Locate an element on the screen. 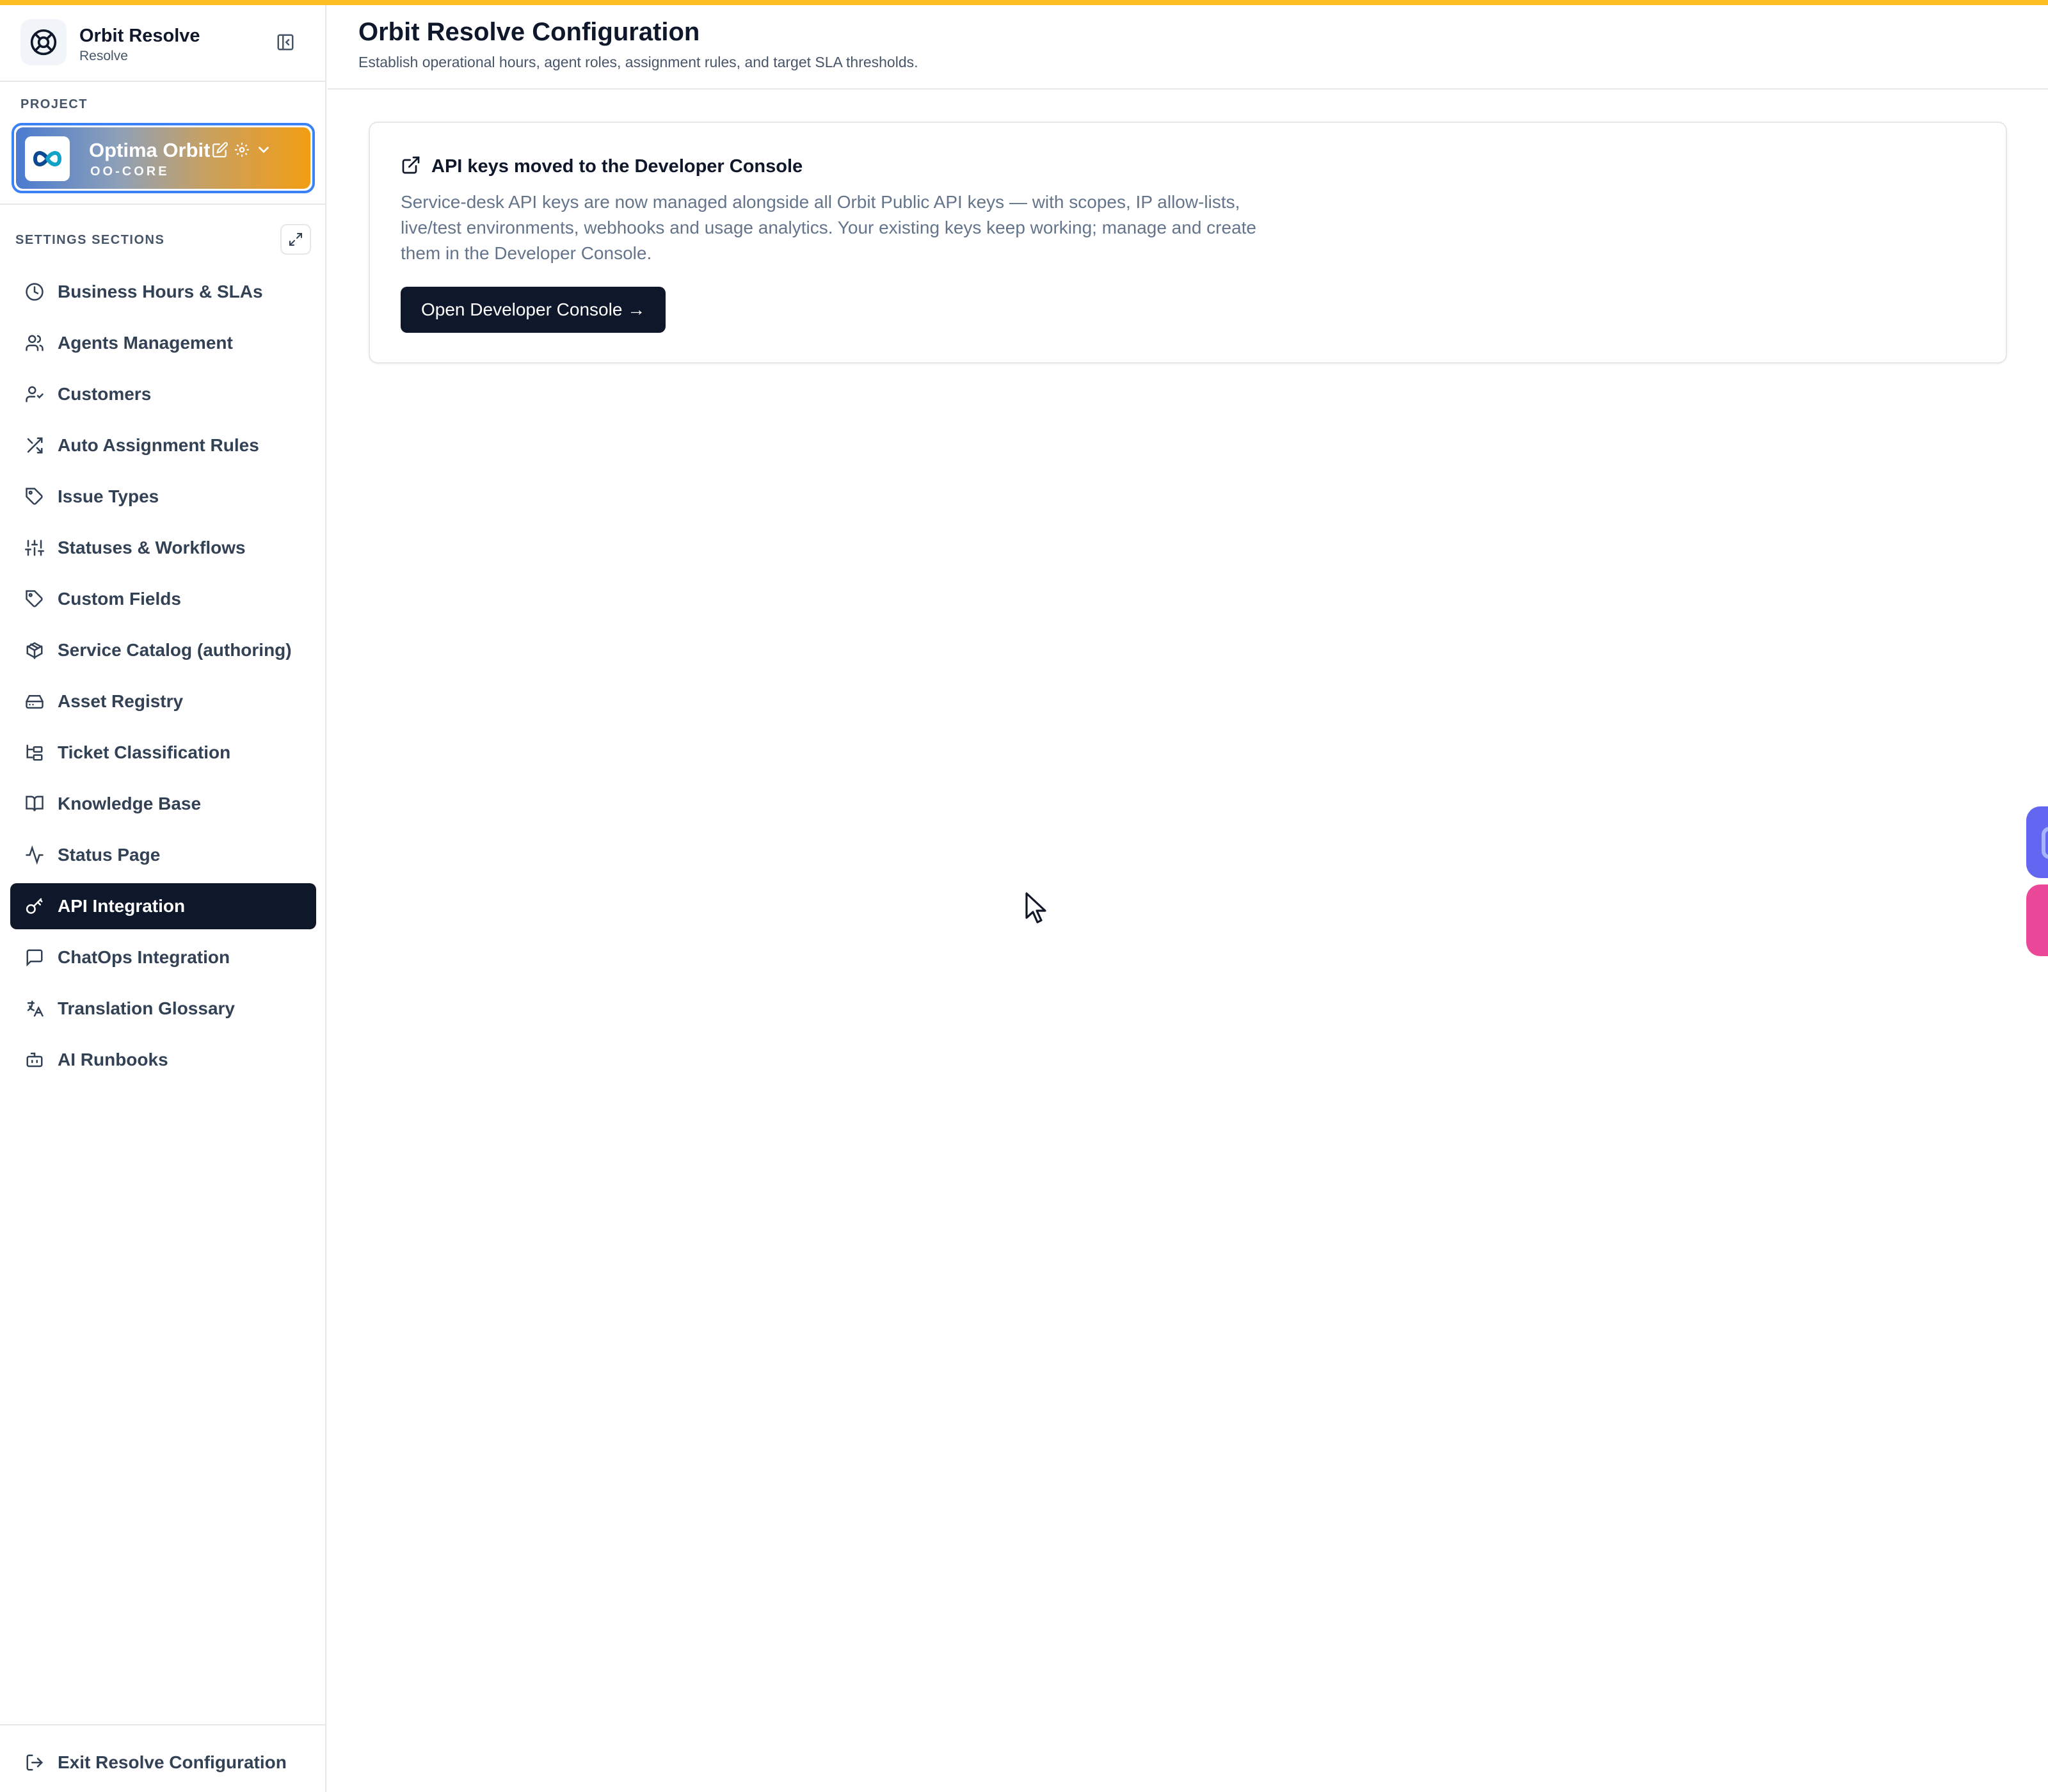 Image resolution: width=2048 pixels, height=1792 pixels. key-icon is located at coordinates (34, 906).